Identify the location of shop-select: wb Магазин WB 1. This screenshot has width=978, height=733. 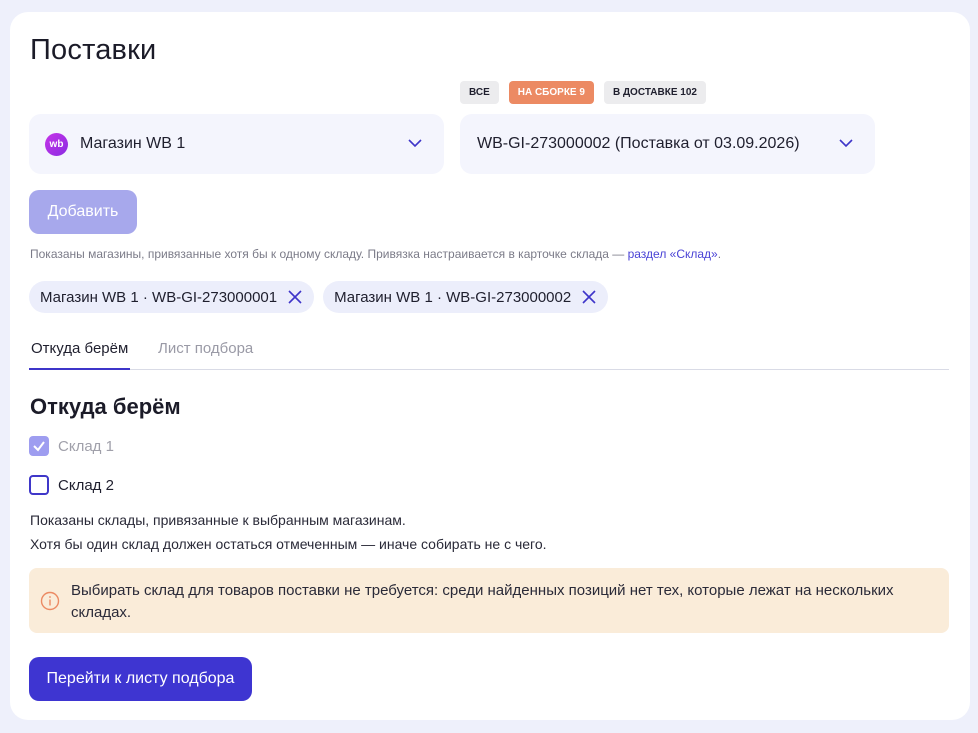
(236, 144).